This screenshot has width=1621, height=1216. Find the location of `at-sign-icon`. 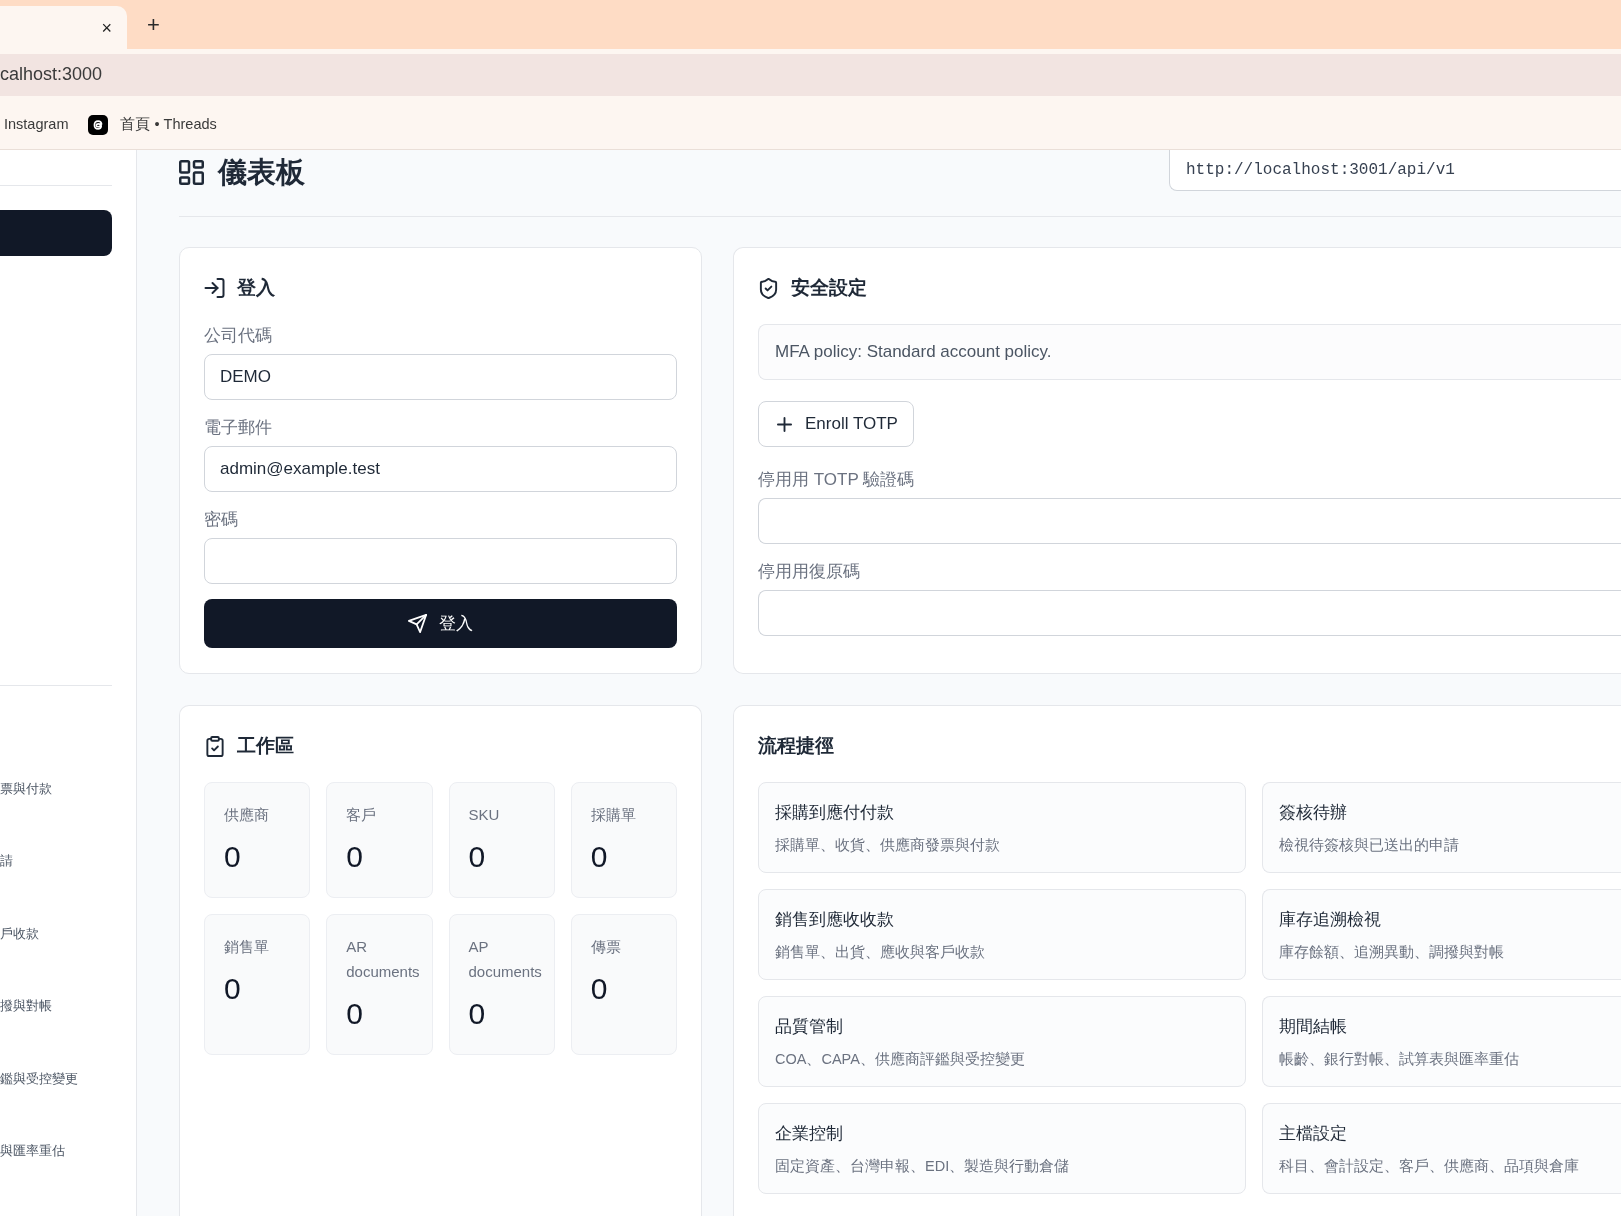

at-sign-icon is located at coordinates (98, 124).